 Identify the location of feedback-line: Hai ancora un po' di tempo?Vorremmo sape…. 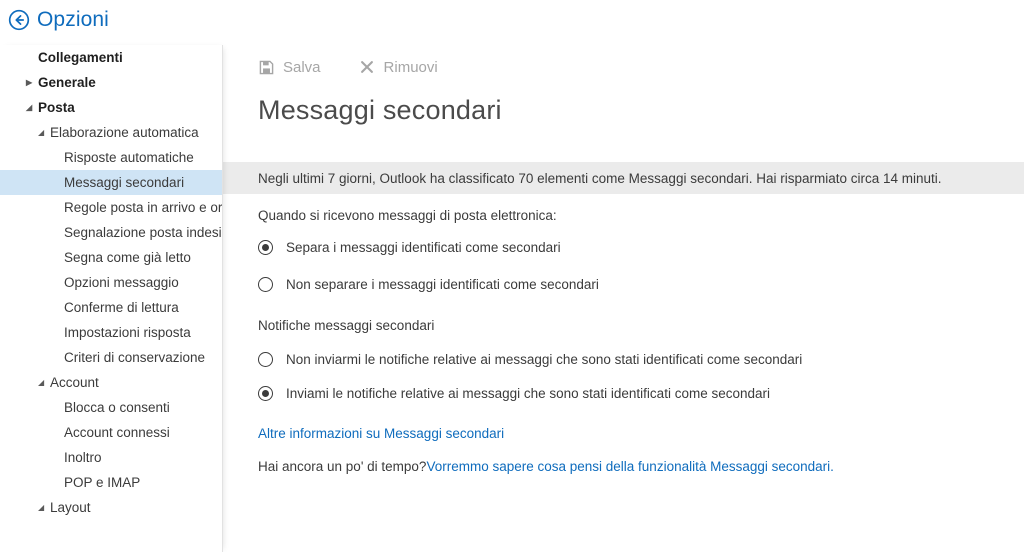
(546, 466).